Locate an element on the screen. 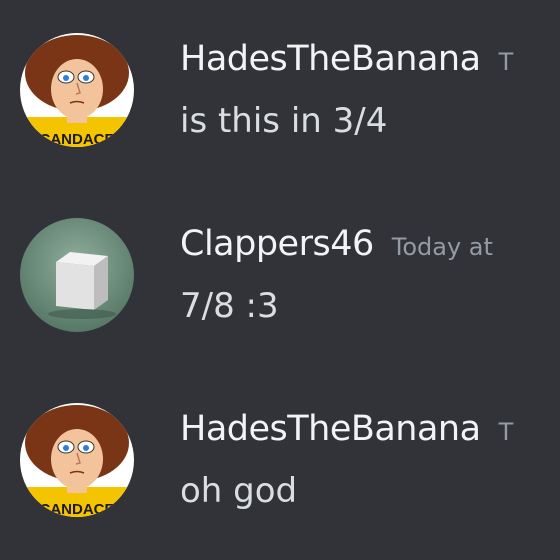  message-content: 7/8 :3 is located at coordinates (229, 306).